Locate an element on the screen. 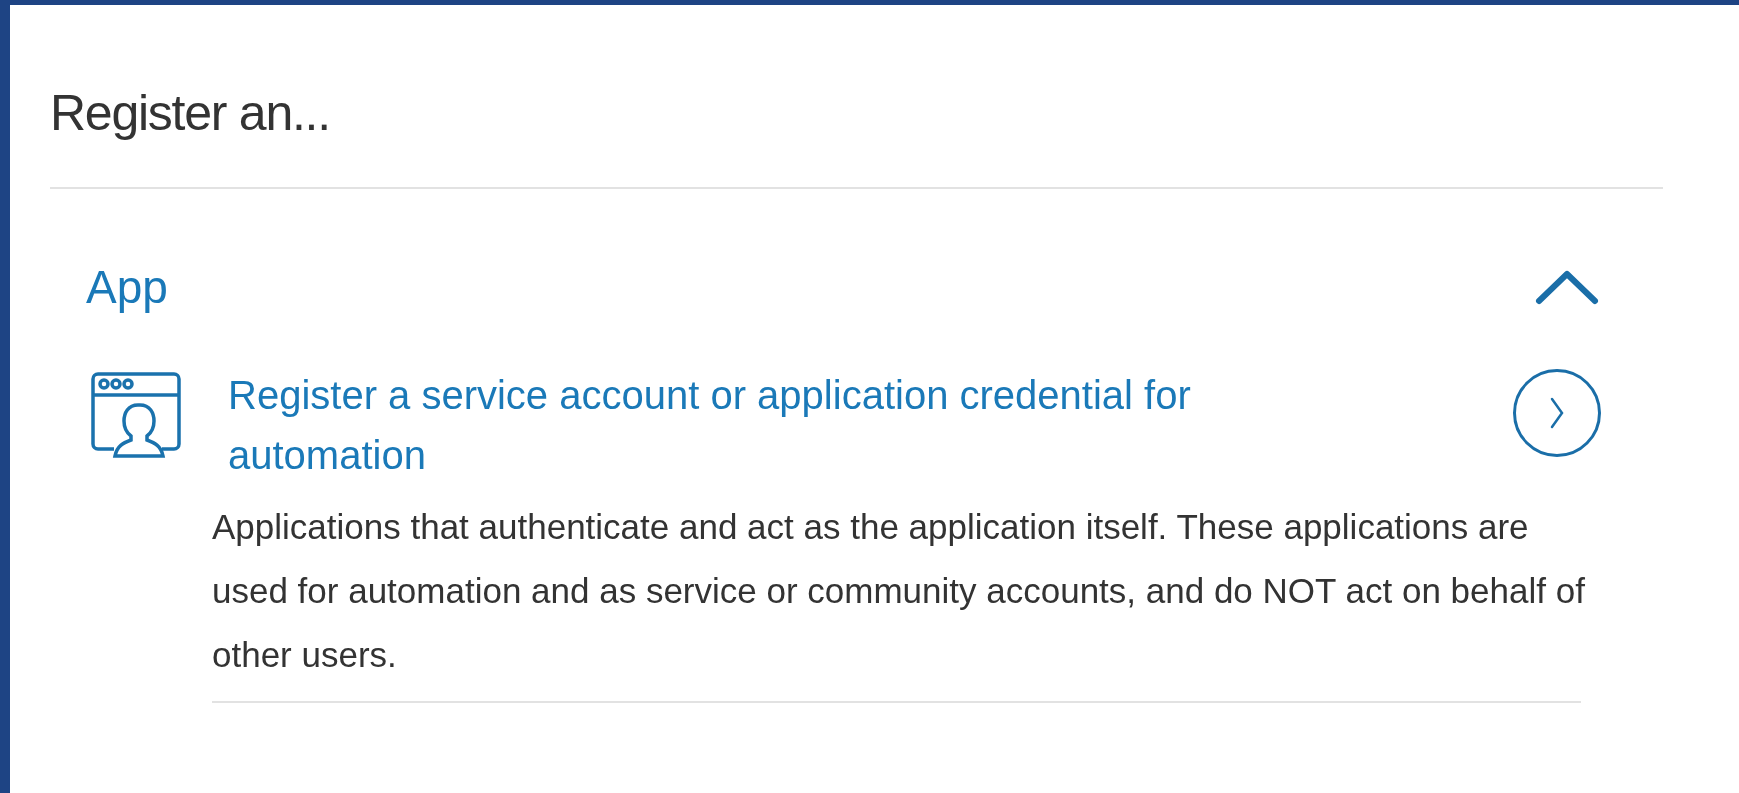 This screenshot has height=793, width=1739. option-link: Register a service account or application credential for automation is located at coordinates (788, 425).